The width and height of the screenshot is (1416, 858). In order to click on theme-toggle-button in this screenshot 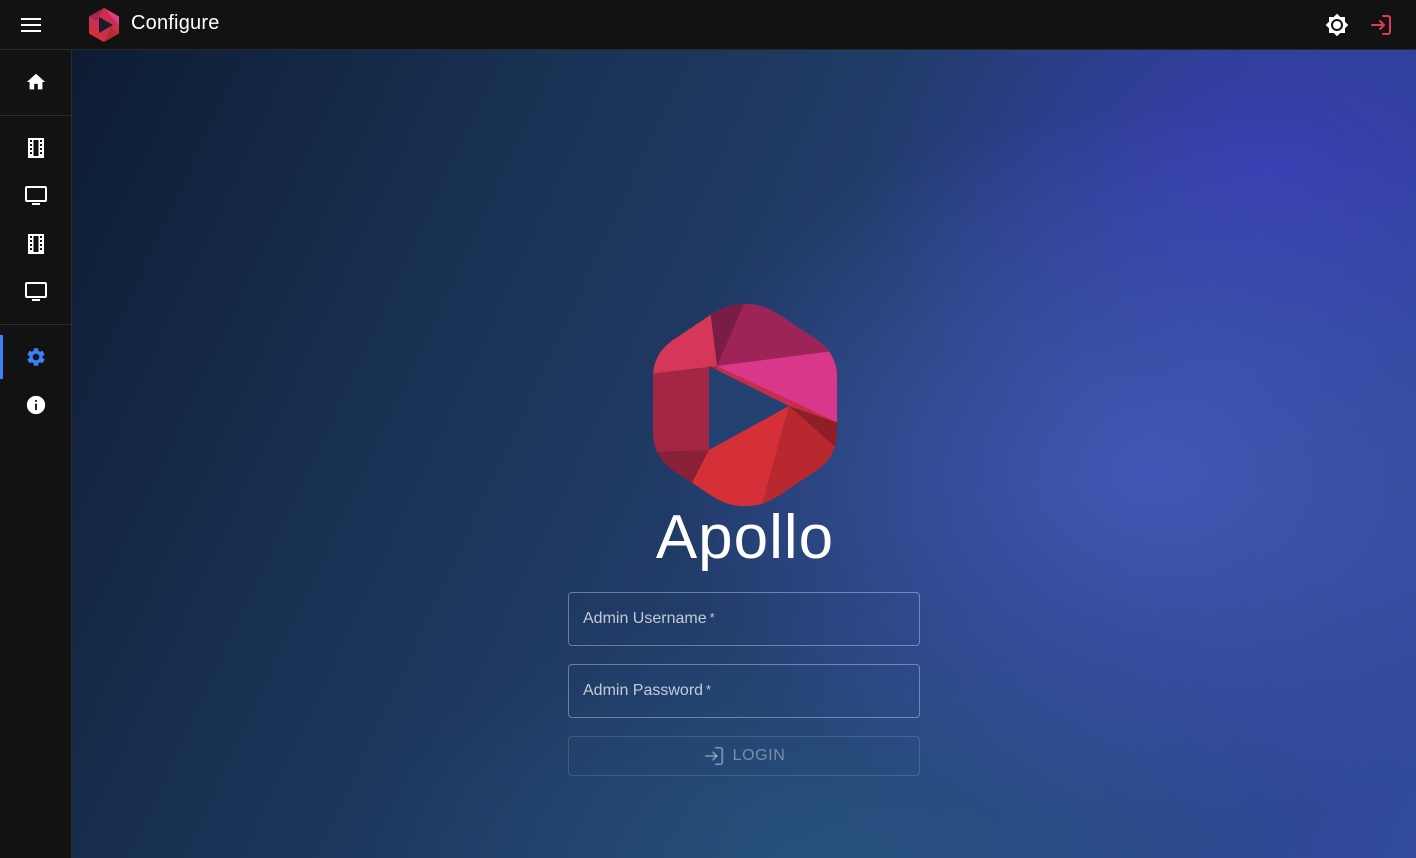, I will do `click(1337, 25)`.